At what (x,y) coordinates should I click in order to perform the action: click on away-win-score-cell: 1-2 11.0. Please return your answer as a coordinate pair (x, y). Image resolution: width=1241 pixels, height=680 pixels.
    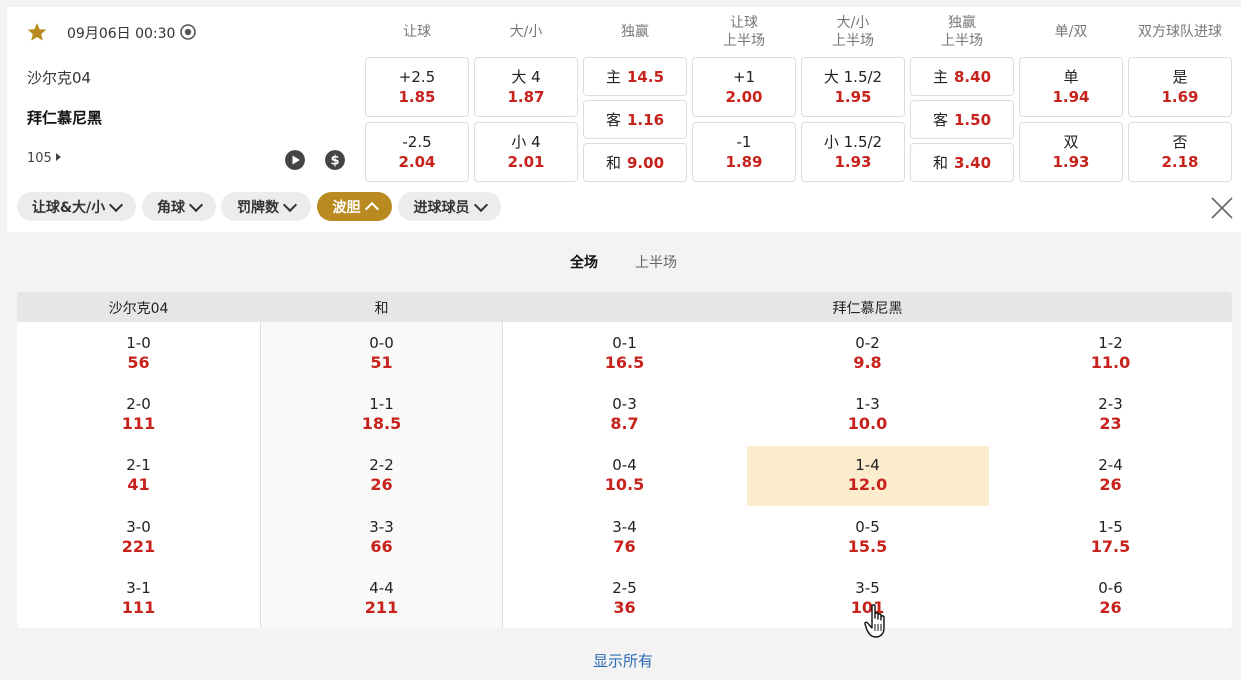
    Looking at the image, I should click on (1110, 353).